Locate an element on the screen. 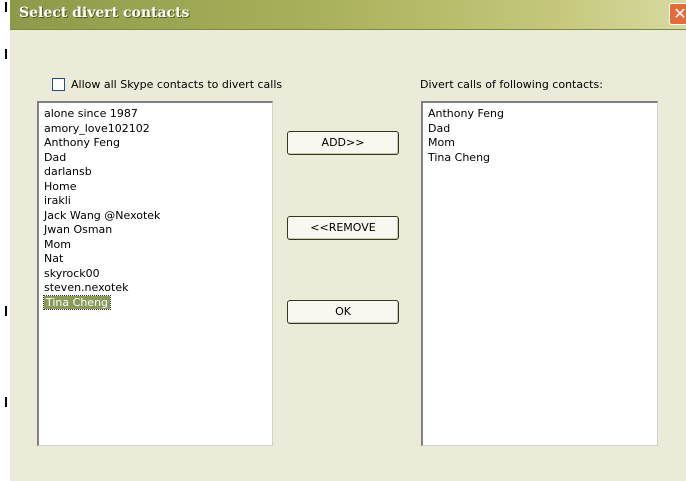  list-item: Home is located at coordinates (155, 187).